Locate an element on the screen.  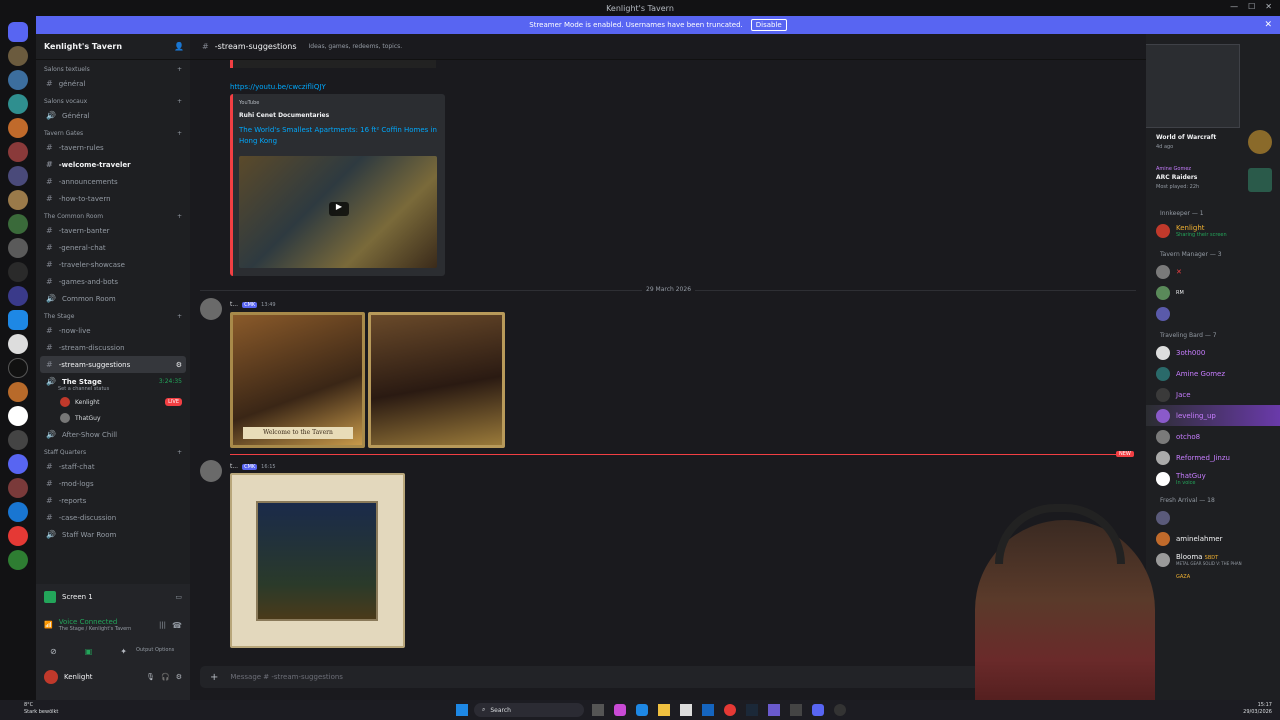
file-explorer-icon is located at coordinates (664, 710).